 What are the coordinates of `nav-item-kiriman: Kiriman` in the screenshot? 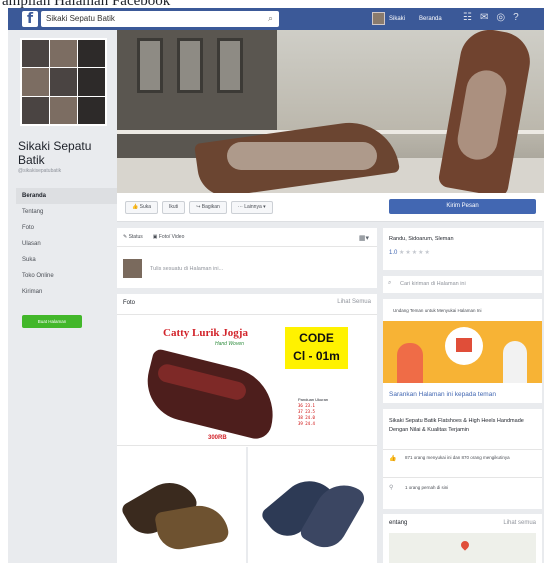 It's located at (66, 292).